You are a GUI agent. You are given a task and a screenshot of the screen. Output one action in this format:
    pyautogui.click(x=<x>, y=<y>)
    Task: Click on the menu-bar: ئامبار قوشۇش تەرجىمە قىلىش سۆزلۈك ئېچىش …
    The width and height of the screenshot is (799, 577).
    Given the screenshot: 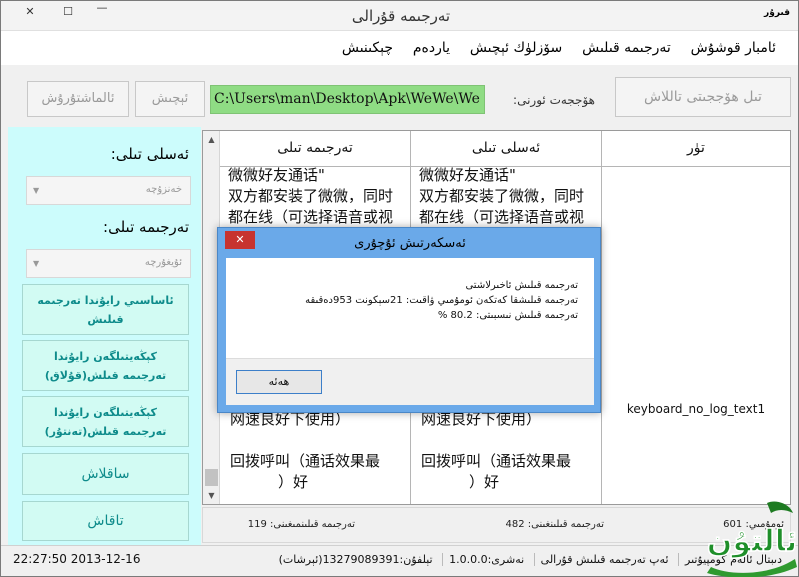 What is the action you would take?
    pyautogui.click(x=399, y=48)
    